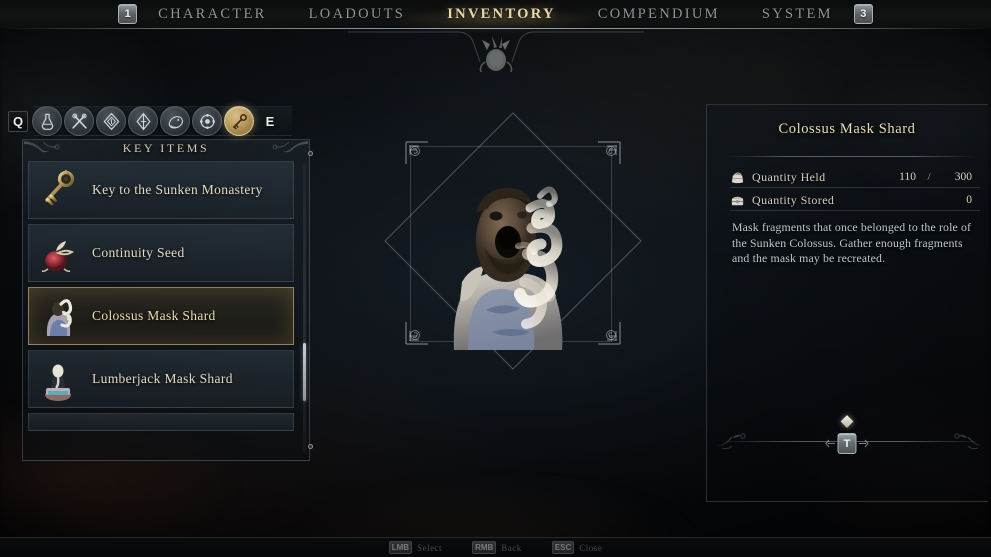  What do you see at coordinates (738, 200) in the screenshot?
I see `chest-icon` at bounding box center [738, 200].